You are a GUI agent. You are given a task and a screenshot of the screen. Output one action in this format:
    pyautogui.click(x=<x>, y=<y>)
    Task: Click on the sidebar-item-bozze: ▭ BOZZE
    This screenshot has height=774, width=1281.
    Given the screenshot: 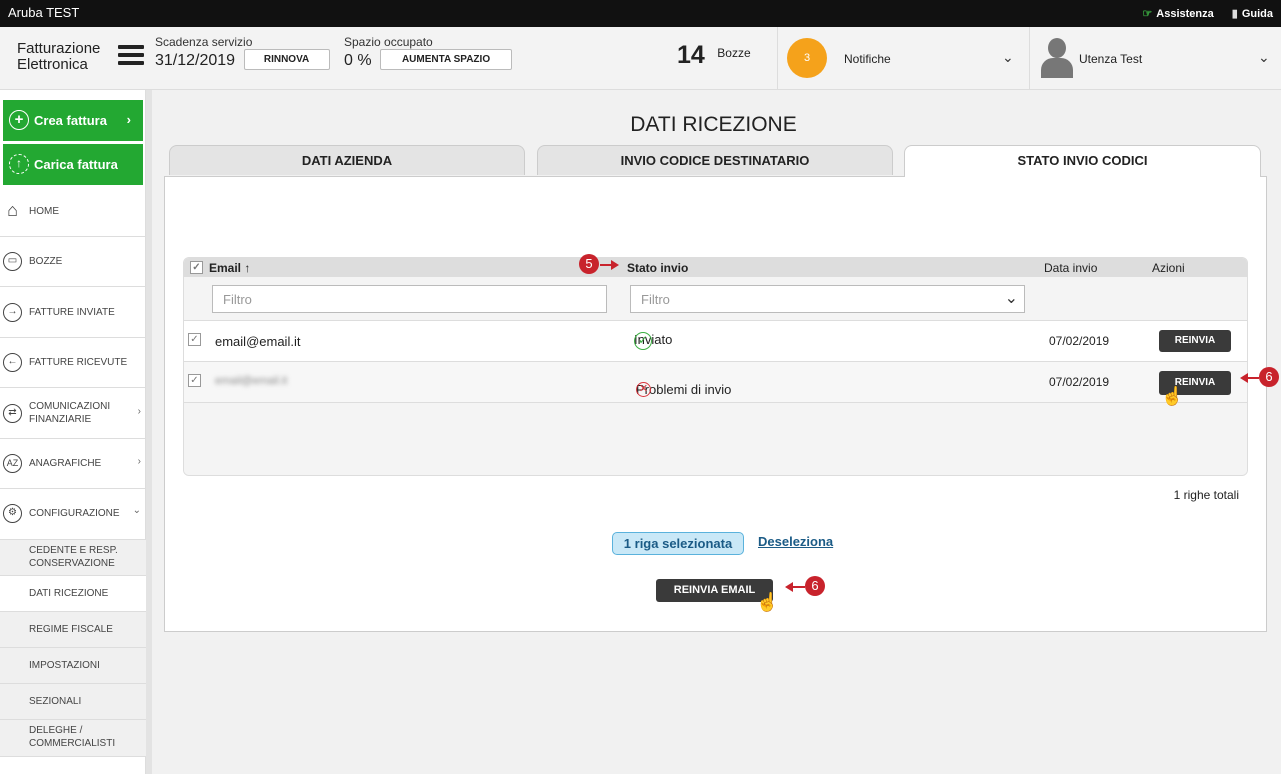 What is the action you would take?
    pyautogui.click(x=73, y=262)
    